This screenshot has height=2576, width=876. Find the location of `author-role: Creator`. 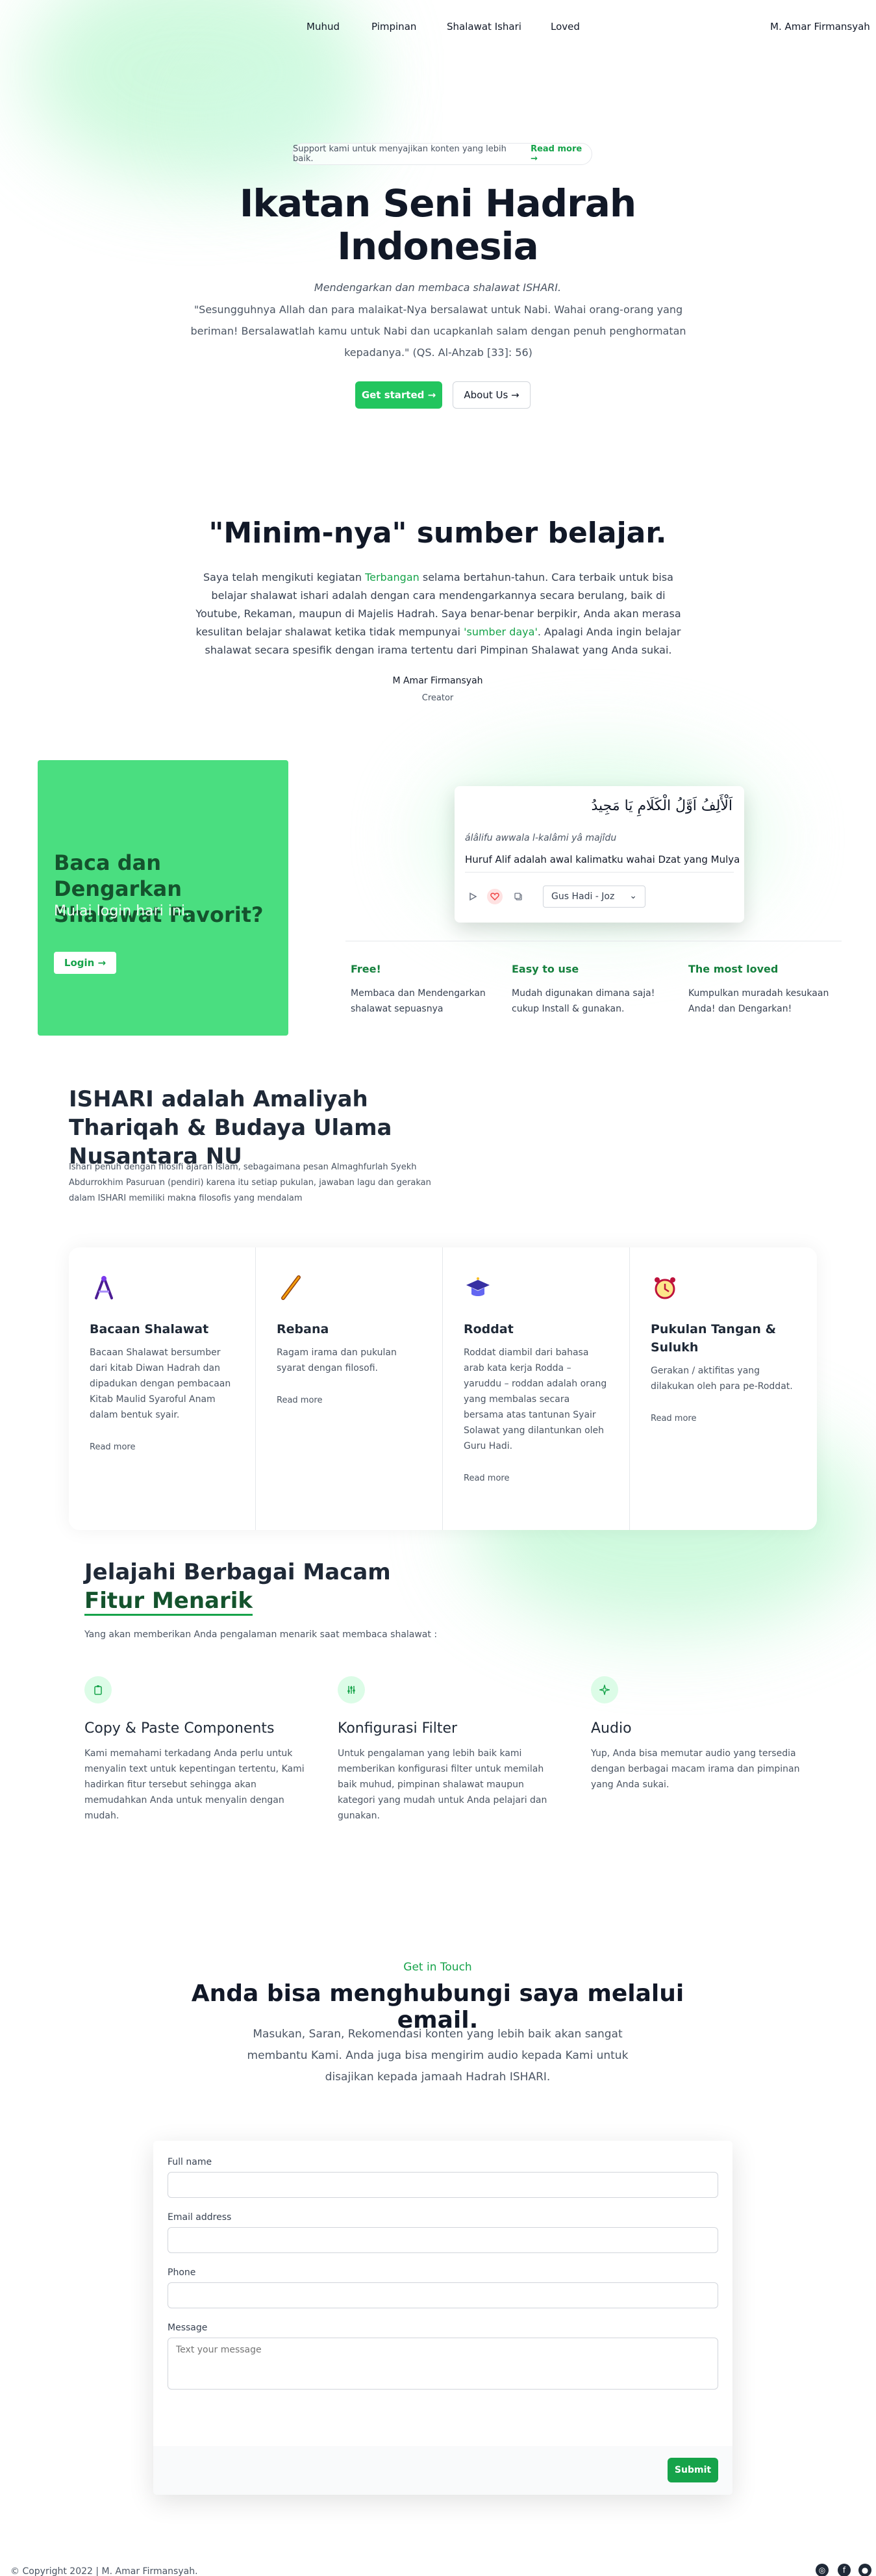

author-role: Creator is located at coordinates (437, 698).